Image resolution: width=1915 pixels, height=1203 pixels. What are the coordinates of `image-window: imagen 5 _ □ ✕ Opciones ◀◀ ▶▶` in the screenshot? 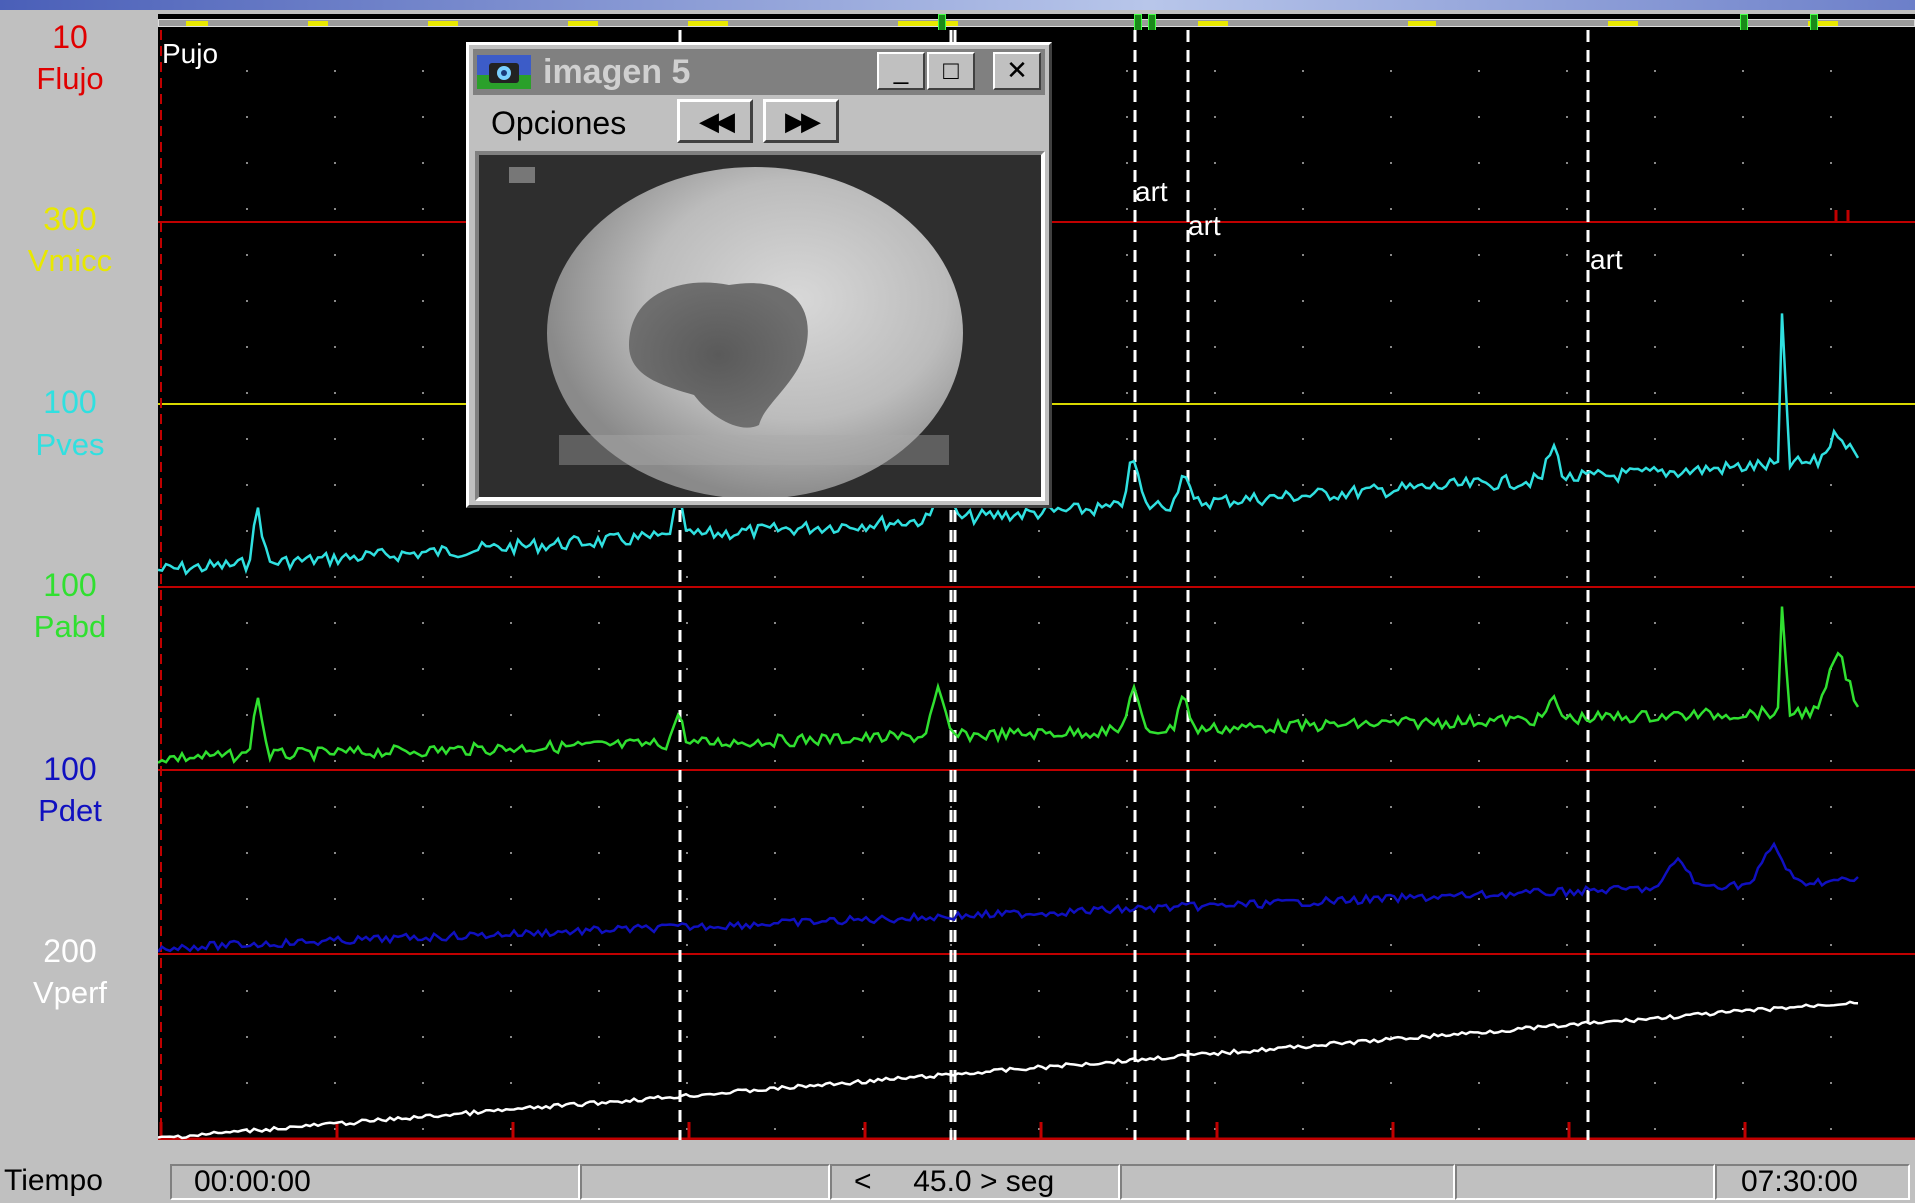 It's located at (759, 275).